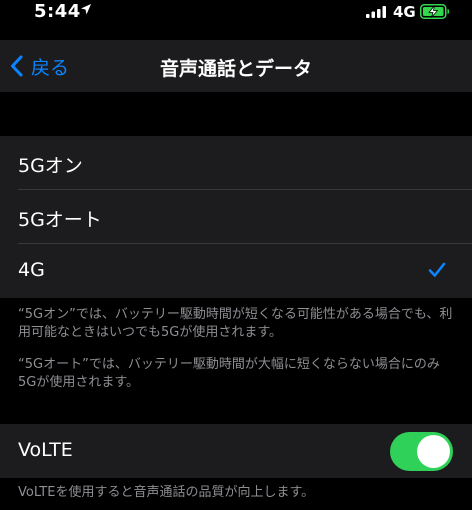 Image resolution: width=472 pixels, height=510 pixels. Describe the element at coordinates (60, 220) in the screenshot. I see `option-label: 5Gオート` at that location.